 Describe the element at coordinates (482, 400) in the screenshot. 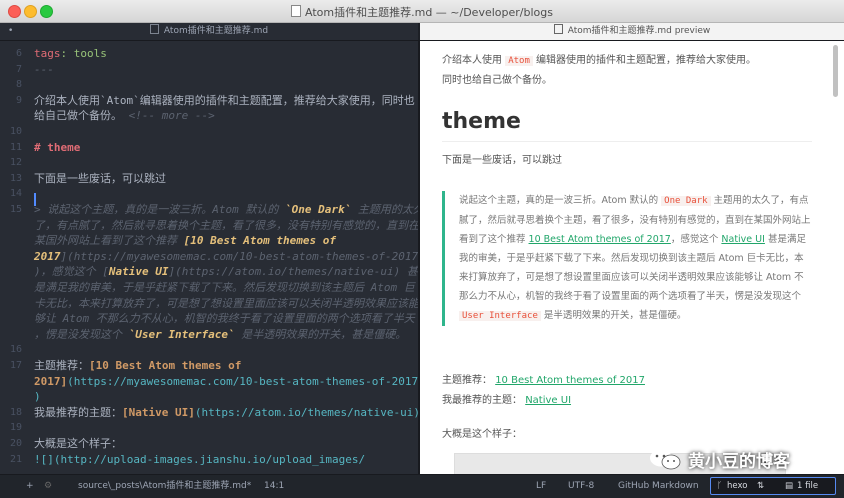

I see `favorite-label: 我最推荐的主题：` at that location.